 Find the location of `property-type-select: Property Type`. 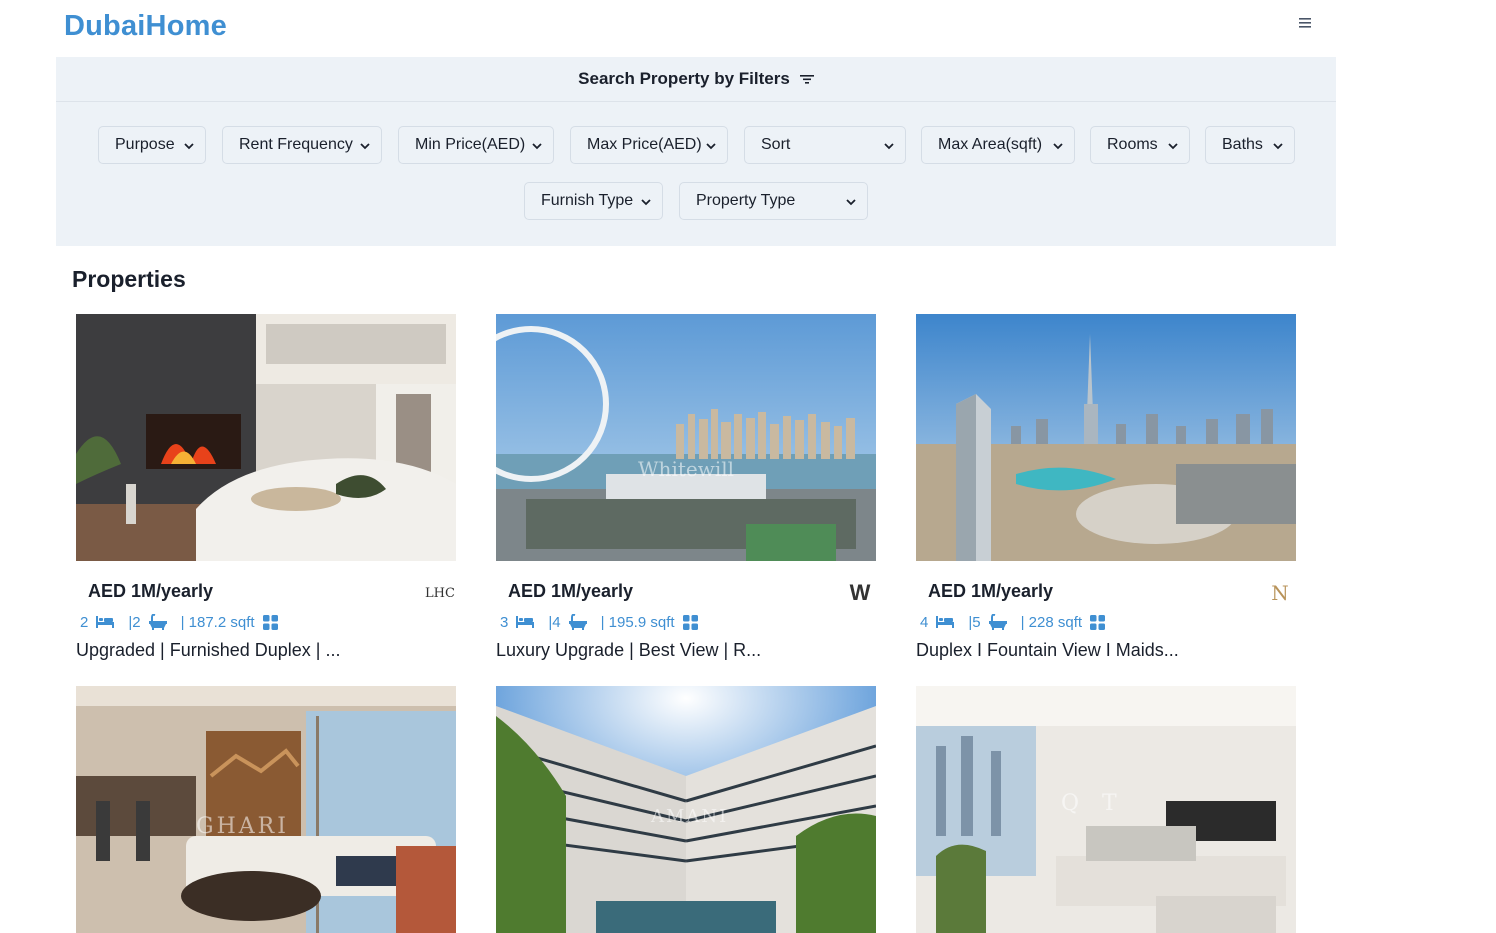

property-type-select: Property Type is located at coordinates (773, 201).